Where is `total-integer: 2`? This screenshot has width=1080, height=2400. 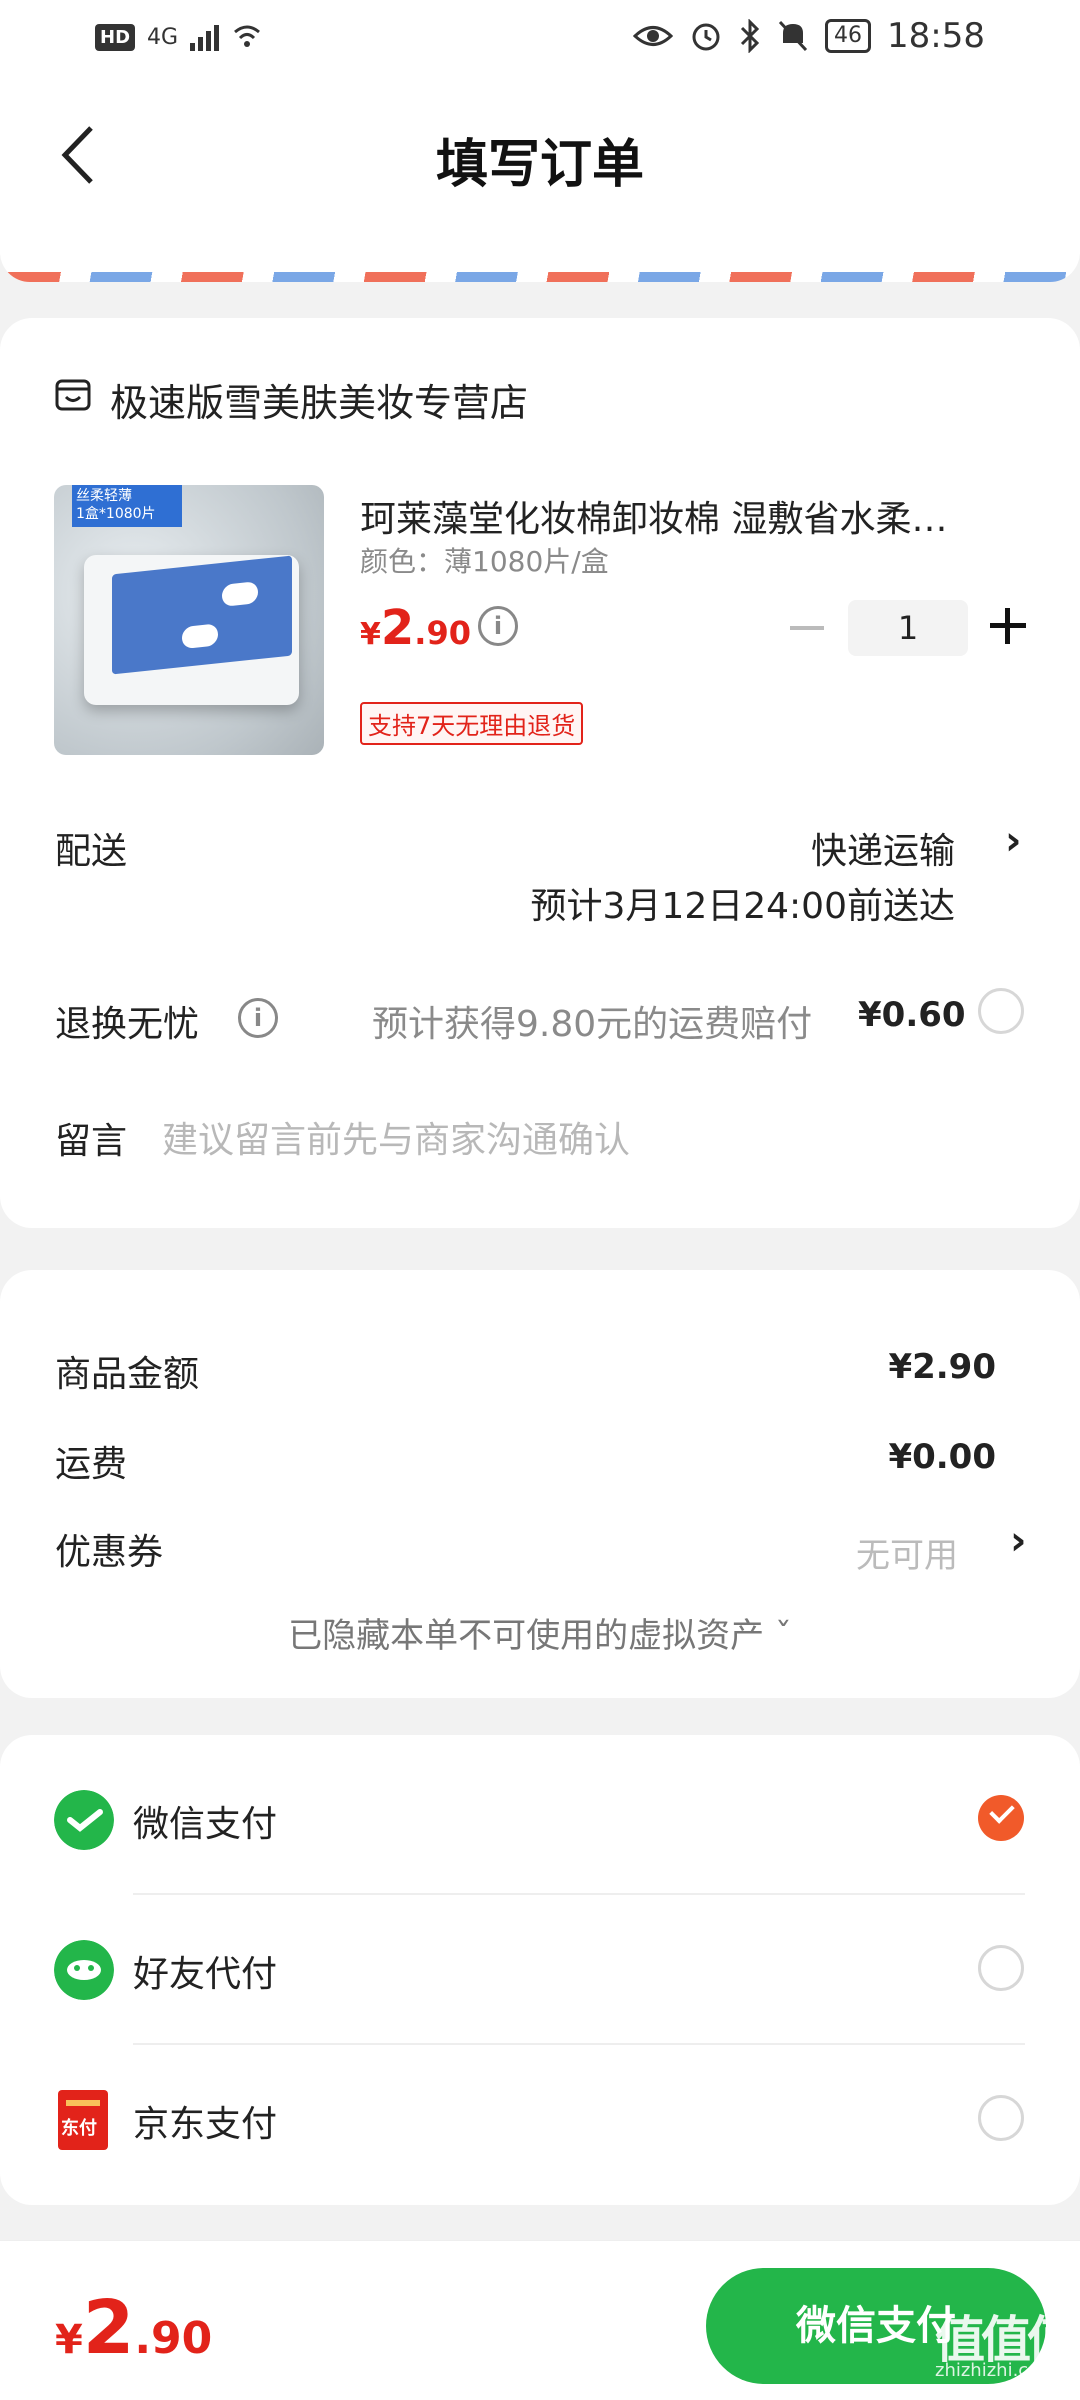
total-integer: 2 is located at coordinates (108, 2328).